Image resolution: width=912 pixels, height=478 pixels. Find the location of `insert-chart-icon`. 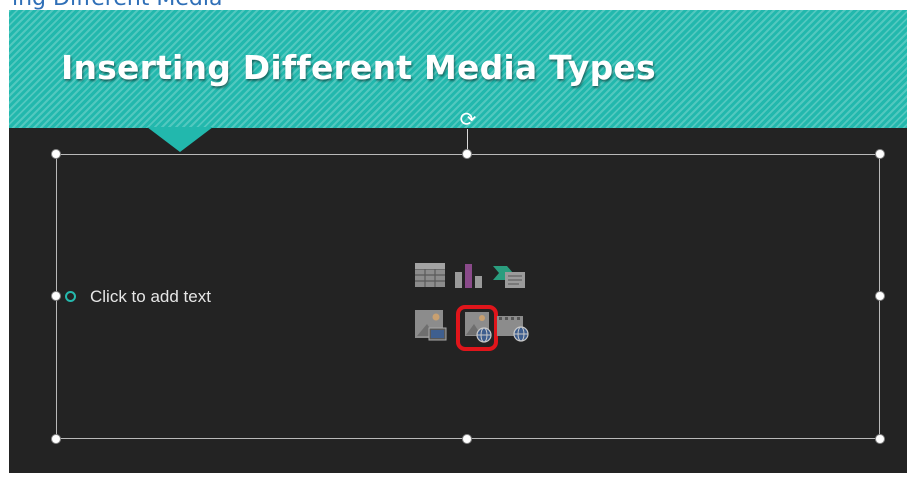

insert-chart-icon is located at coordinates (469, 275).